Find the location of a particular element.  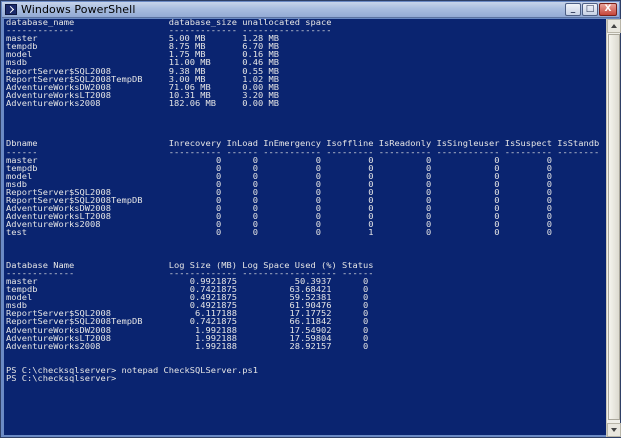

console-line: AdventureWorks2008 1.992188 28.92157 0 is located at coordinates (187, 346).